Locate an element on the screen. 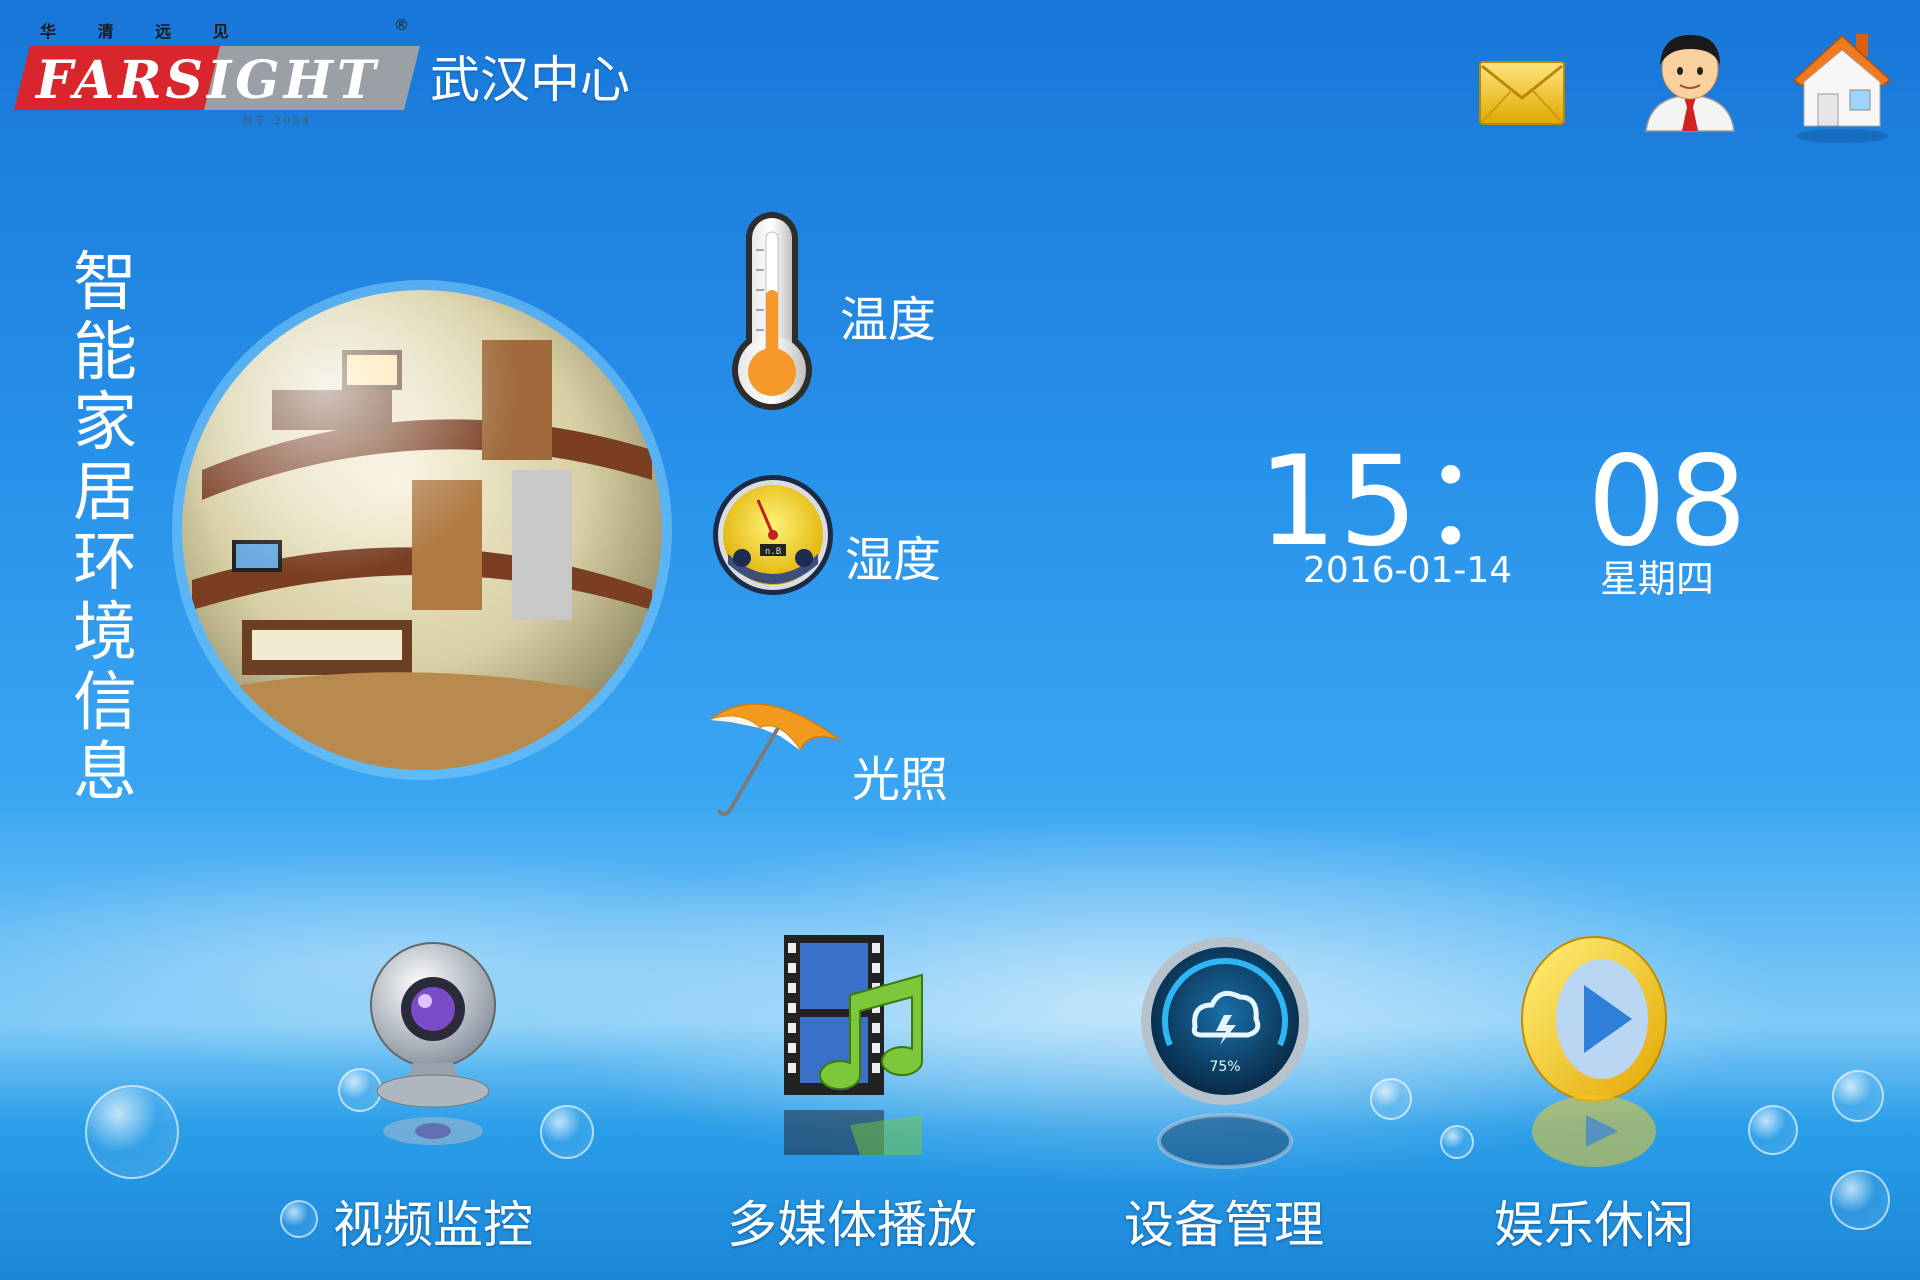 The image size is (1920, 1280). logo-brand-block: FARSIGHT is located at coordinates (217, 78).